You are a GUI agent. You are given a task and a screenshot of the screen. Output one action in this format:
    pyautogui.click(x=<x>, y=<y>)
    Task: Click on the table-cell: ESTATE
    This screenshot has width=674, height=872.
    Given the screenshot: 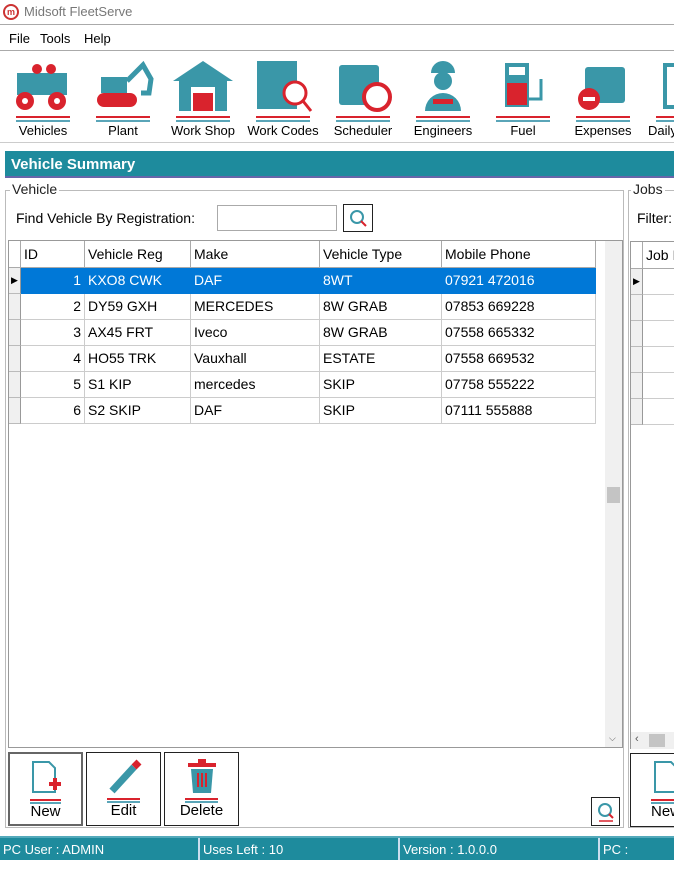 What is the action you would take?
    pyautogui.click(x=381, y=359)
    